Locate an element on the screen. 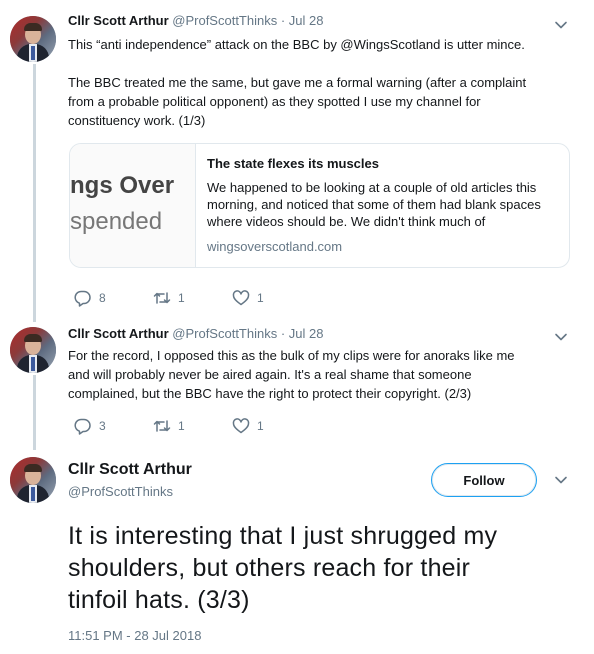 Image resolution: width=594 pixels, height=654 pixels. thumbnail-text: spended is located at coordinates (116, 221).